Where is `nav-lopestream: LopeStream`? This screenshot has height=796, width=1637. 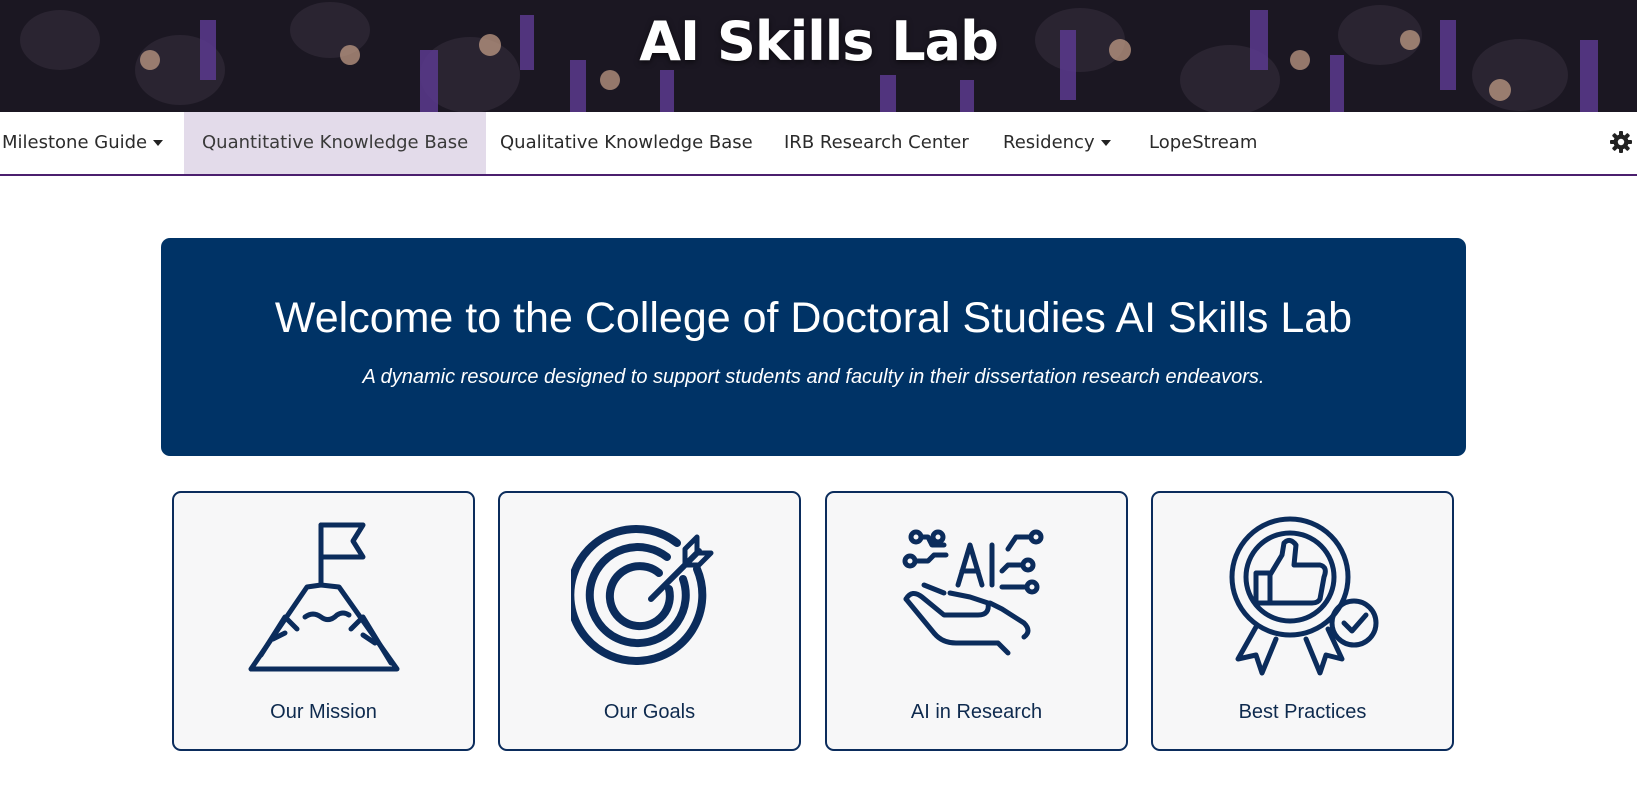
nav-lopestream: LopeStream is located at coordinates (1203, 143).